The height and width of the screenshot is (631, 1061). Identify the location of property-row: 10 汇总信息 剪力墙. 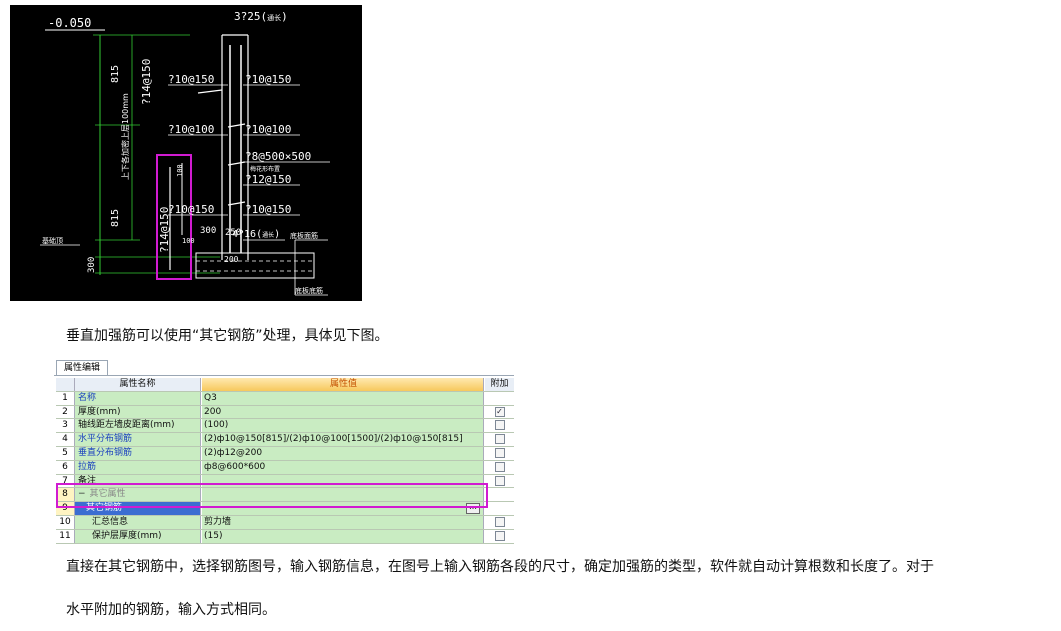
(285, 522).